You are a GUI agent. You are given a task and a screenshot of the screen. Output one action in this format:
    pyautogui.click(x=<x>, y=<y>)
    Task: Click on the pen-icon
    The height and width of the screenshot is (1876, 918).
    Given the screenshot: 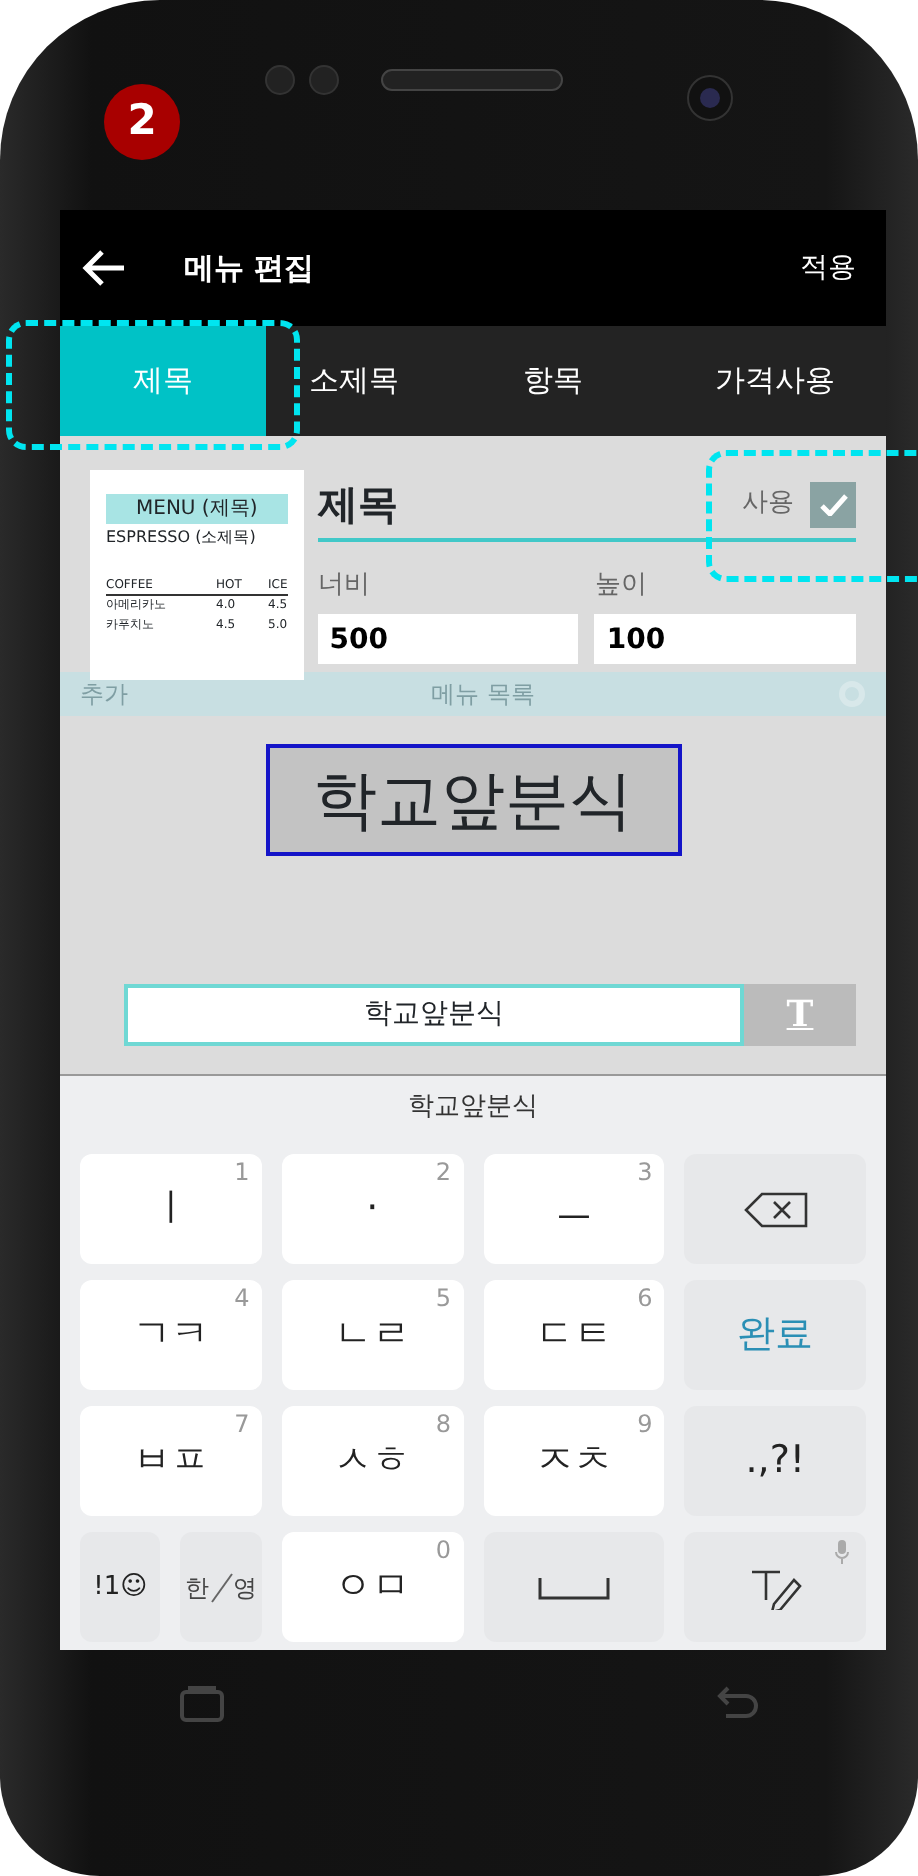 What is the action you would take?
    pyautogui.click(x=775, y=1587)
    